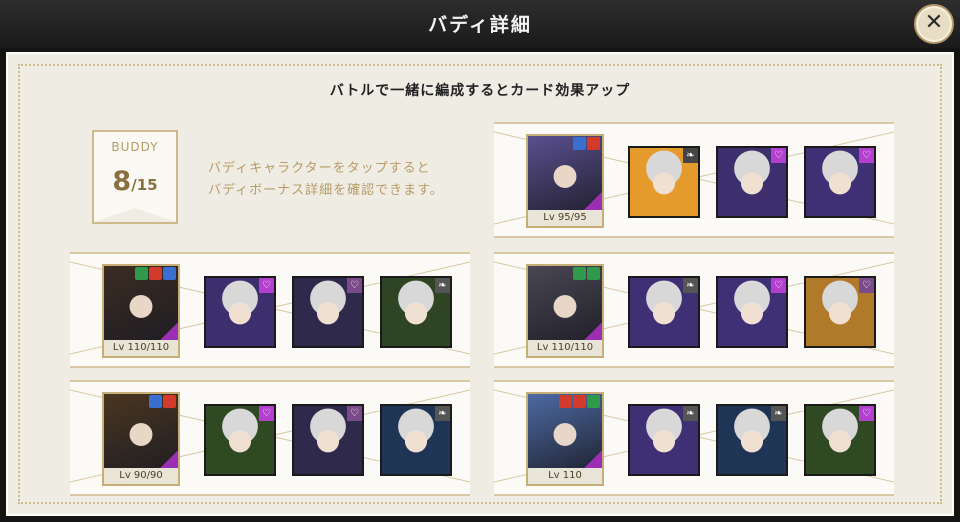 The image size is (960, 522). What do you see at coordinates (565, 181) in the screenshot?
I see `main-character-portrait: Lv 95/95` at bounding box center [565, 181].